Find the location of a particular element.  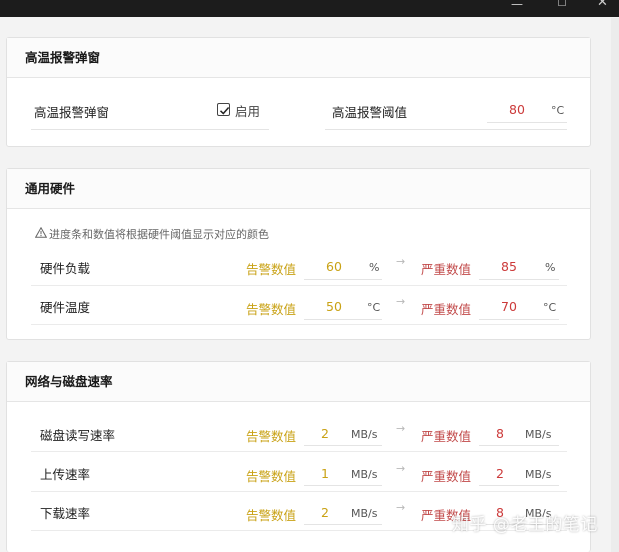

hardware-row-label: 硬件负载 is located at coordinates (65, 268).